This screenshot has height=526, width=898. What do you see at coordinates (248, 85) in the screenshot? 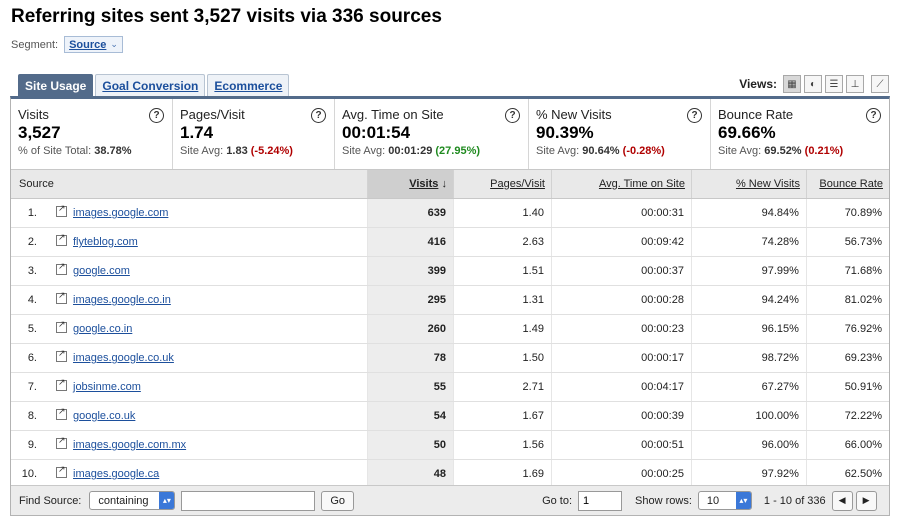
I see `tab-ecommerce: Ecommerce` at bounding box center [248, 85].